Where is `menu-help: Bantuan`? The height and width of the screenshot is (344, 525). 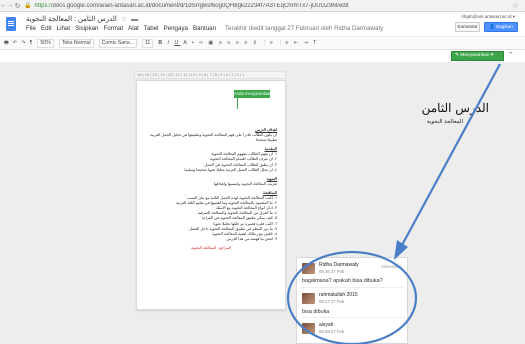
menu-help: Bantuan is located at coordinates (204, 28).